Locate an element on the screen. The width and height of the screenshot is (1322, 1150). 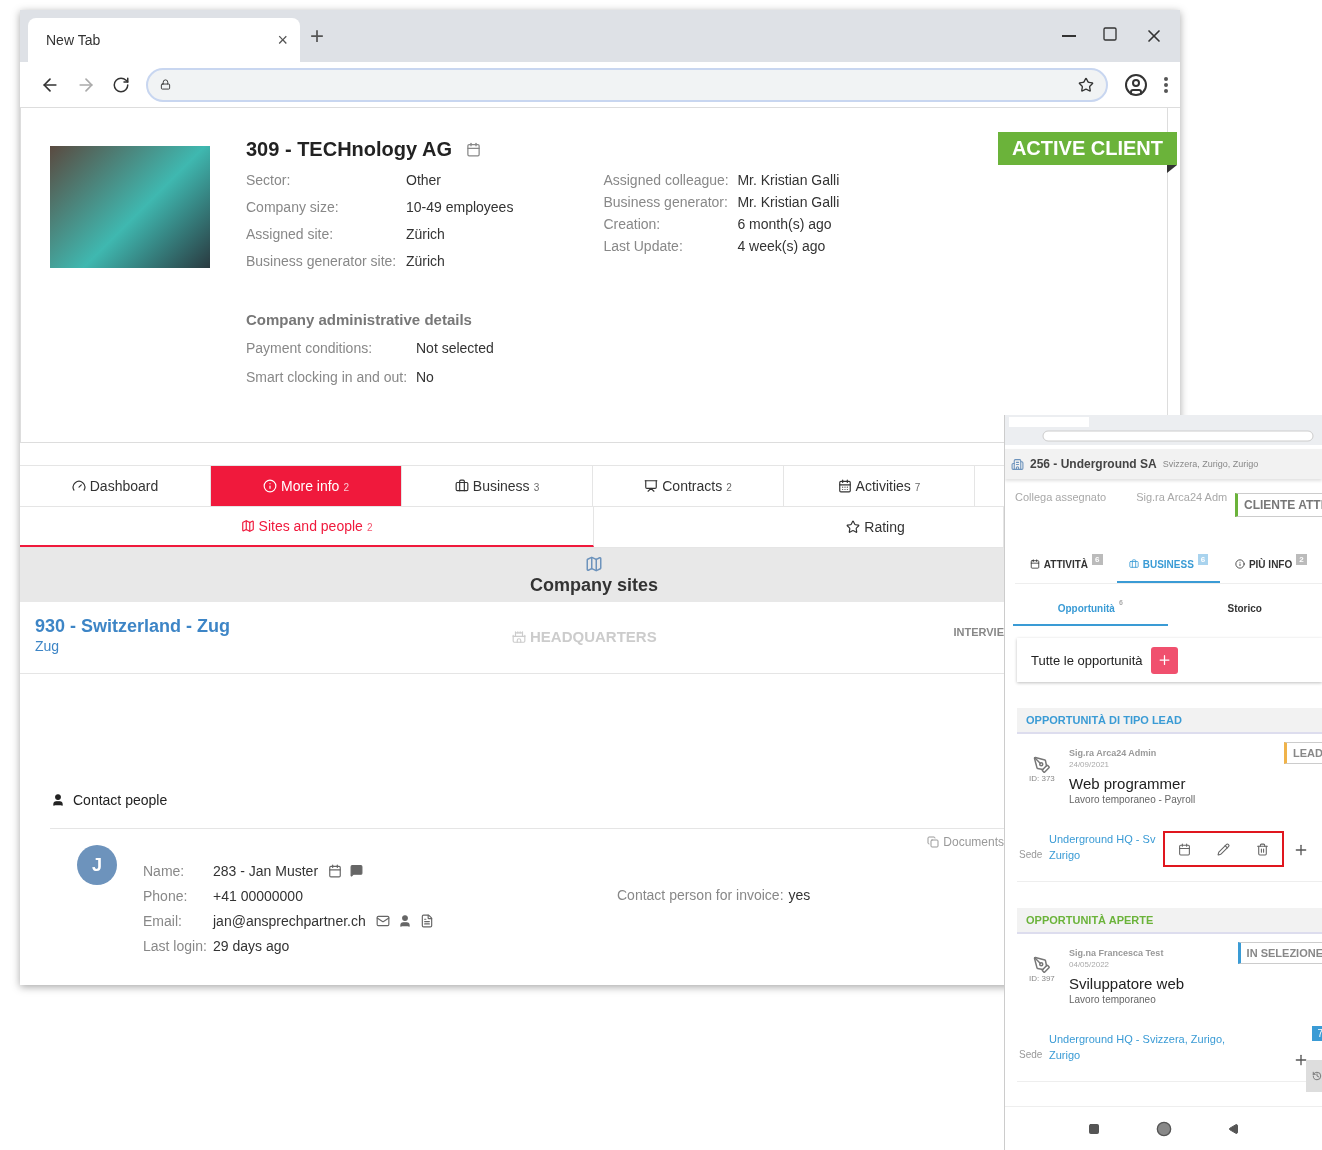
detail-label: Assigned site: is located at coordinates (290, 234).